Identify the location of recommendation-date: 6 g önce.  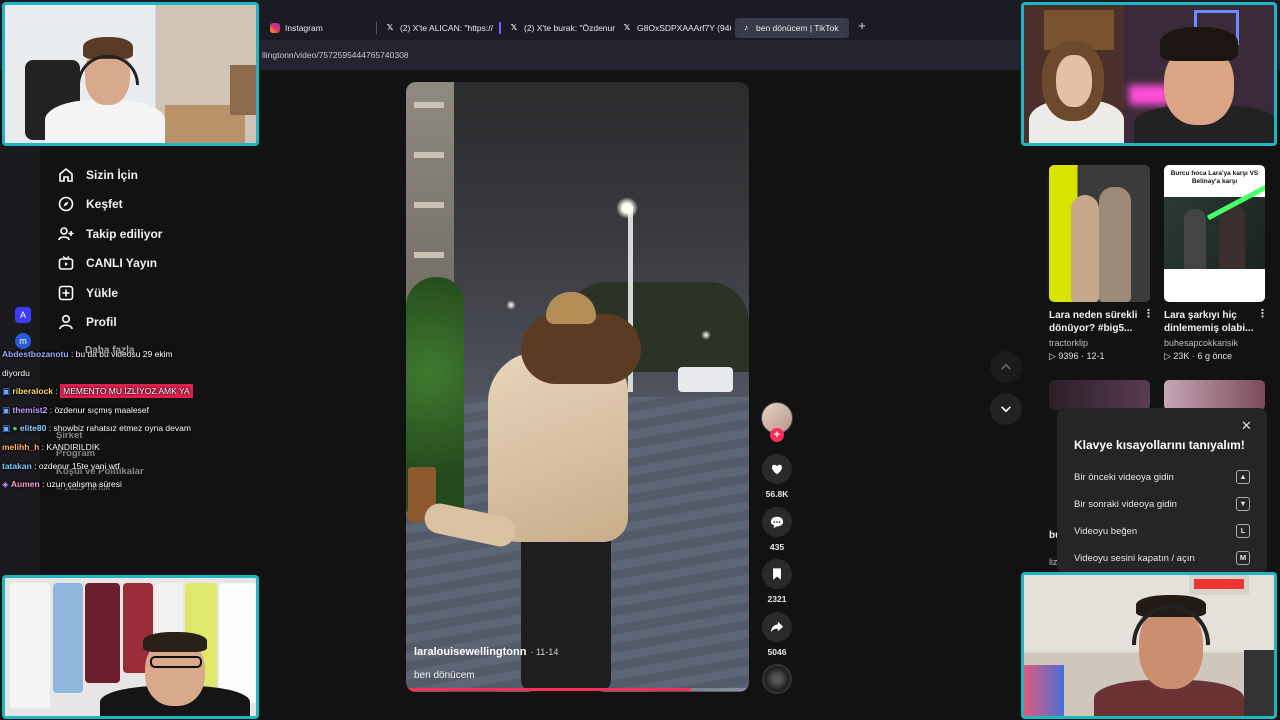
(1214, 356).